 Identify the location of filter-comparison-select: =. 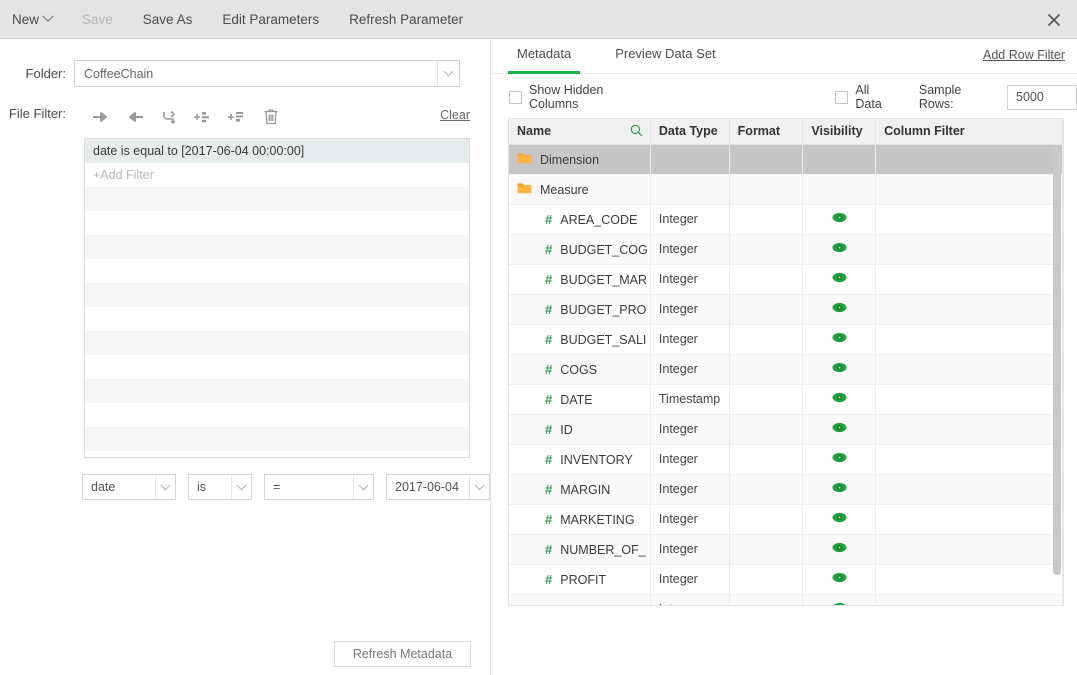
(319, 487).